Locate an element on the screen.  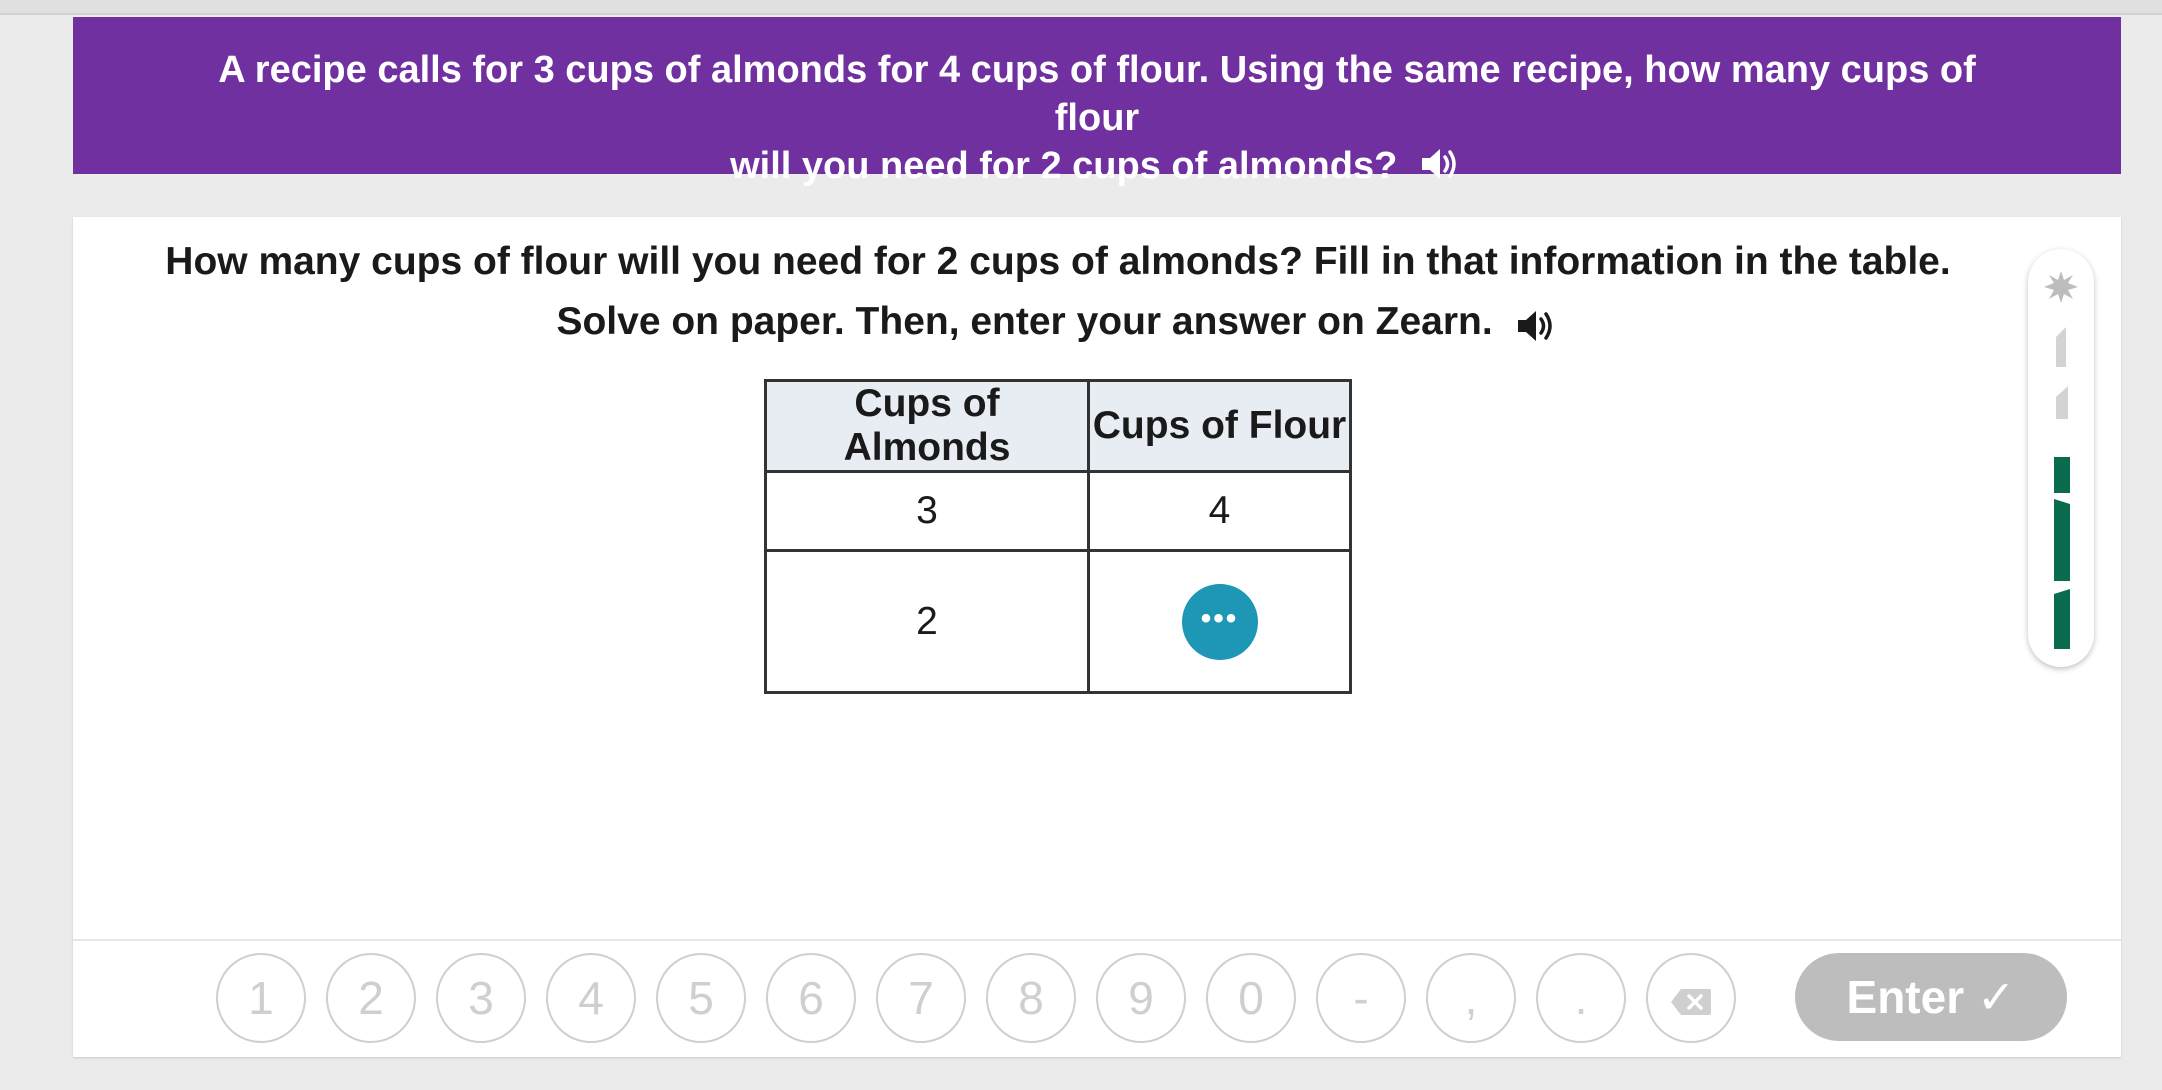
table-cell: 3 is located at coordinates (927, 511).